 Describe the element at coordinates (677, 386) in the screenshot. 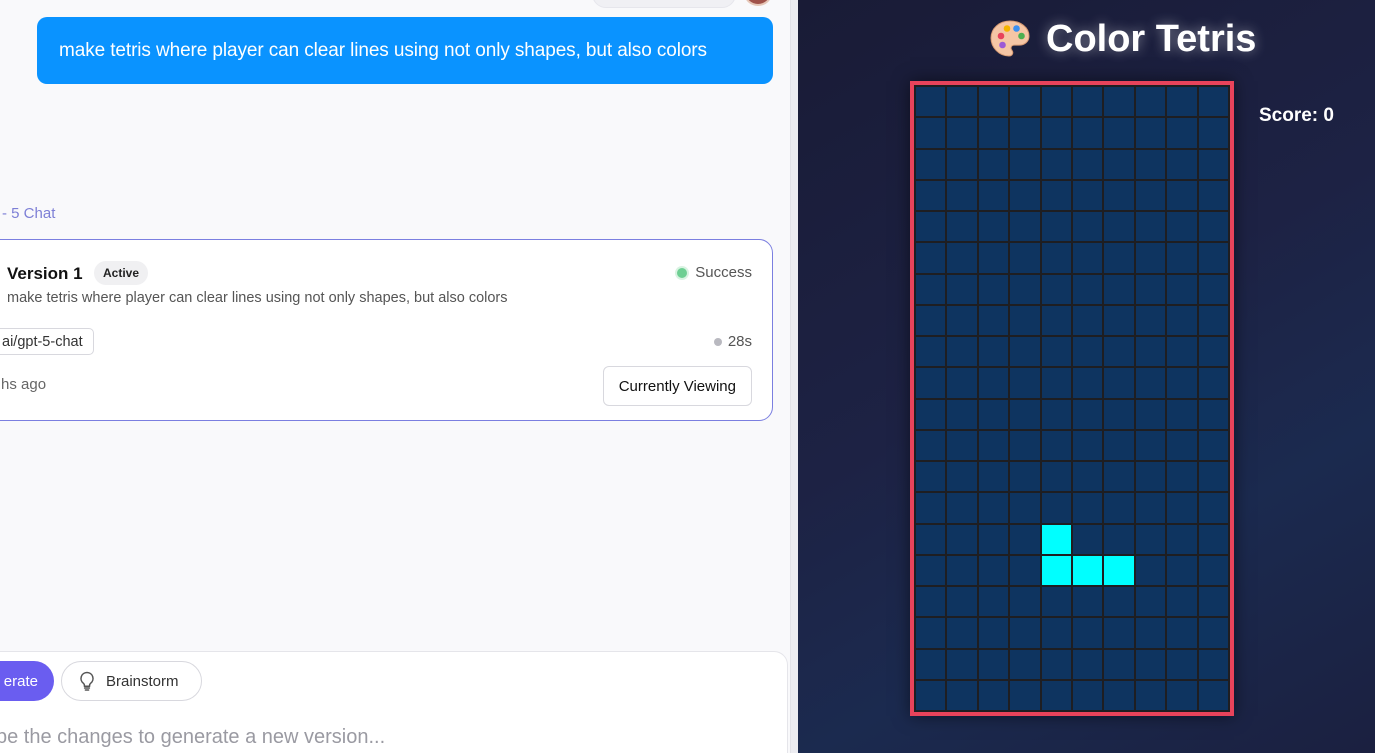

I see `currently-viewing-button: Currently Viewing` at that location.